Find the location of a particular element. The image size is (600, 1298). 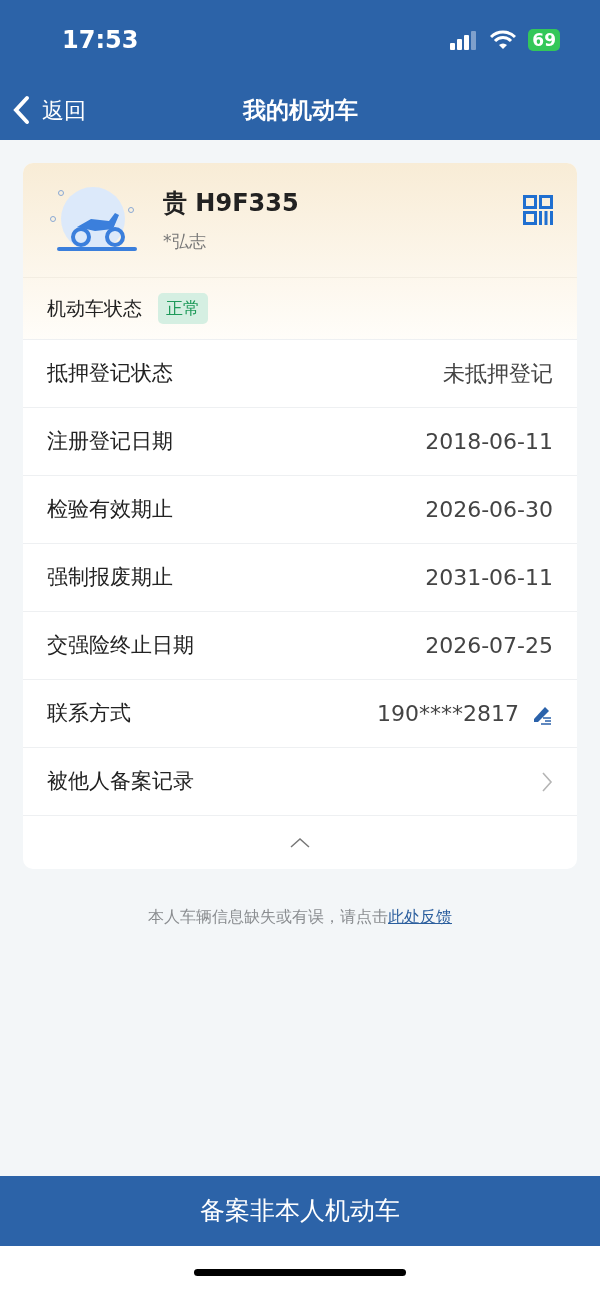

row-value: 2026-06-30 is located at coordinates (489, 510).